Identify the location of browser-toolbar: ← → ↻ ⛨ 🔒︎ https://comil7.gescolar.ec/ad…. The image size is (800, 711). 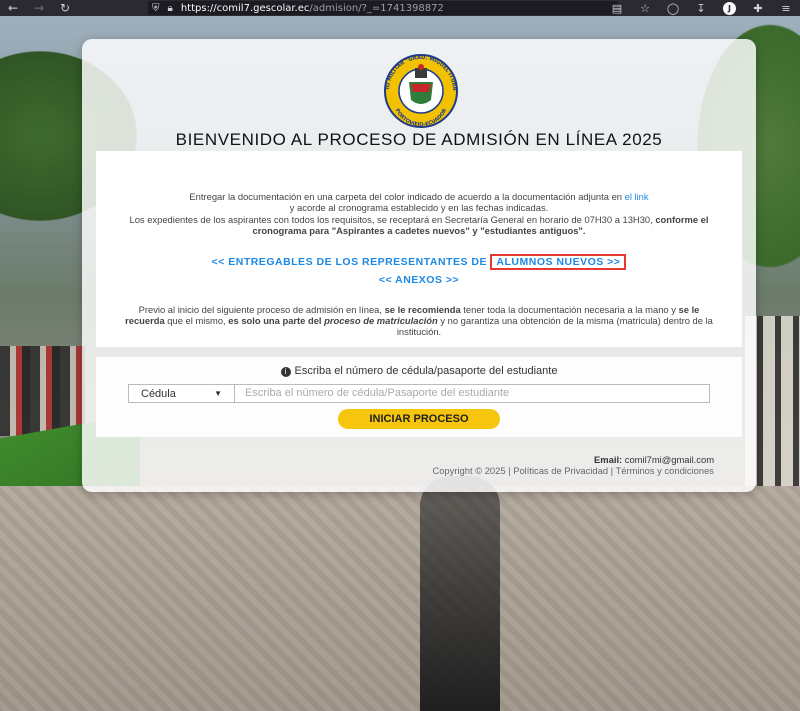
(400, 8).